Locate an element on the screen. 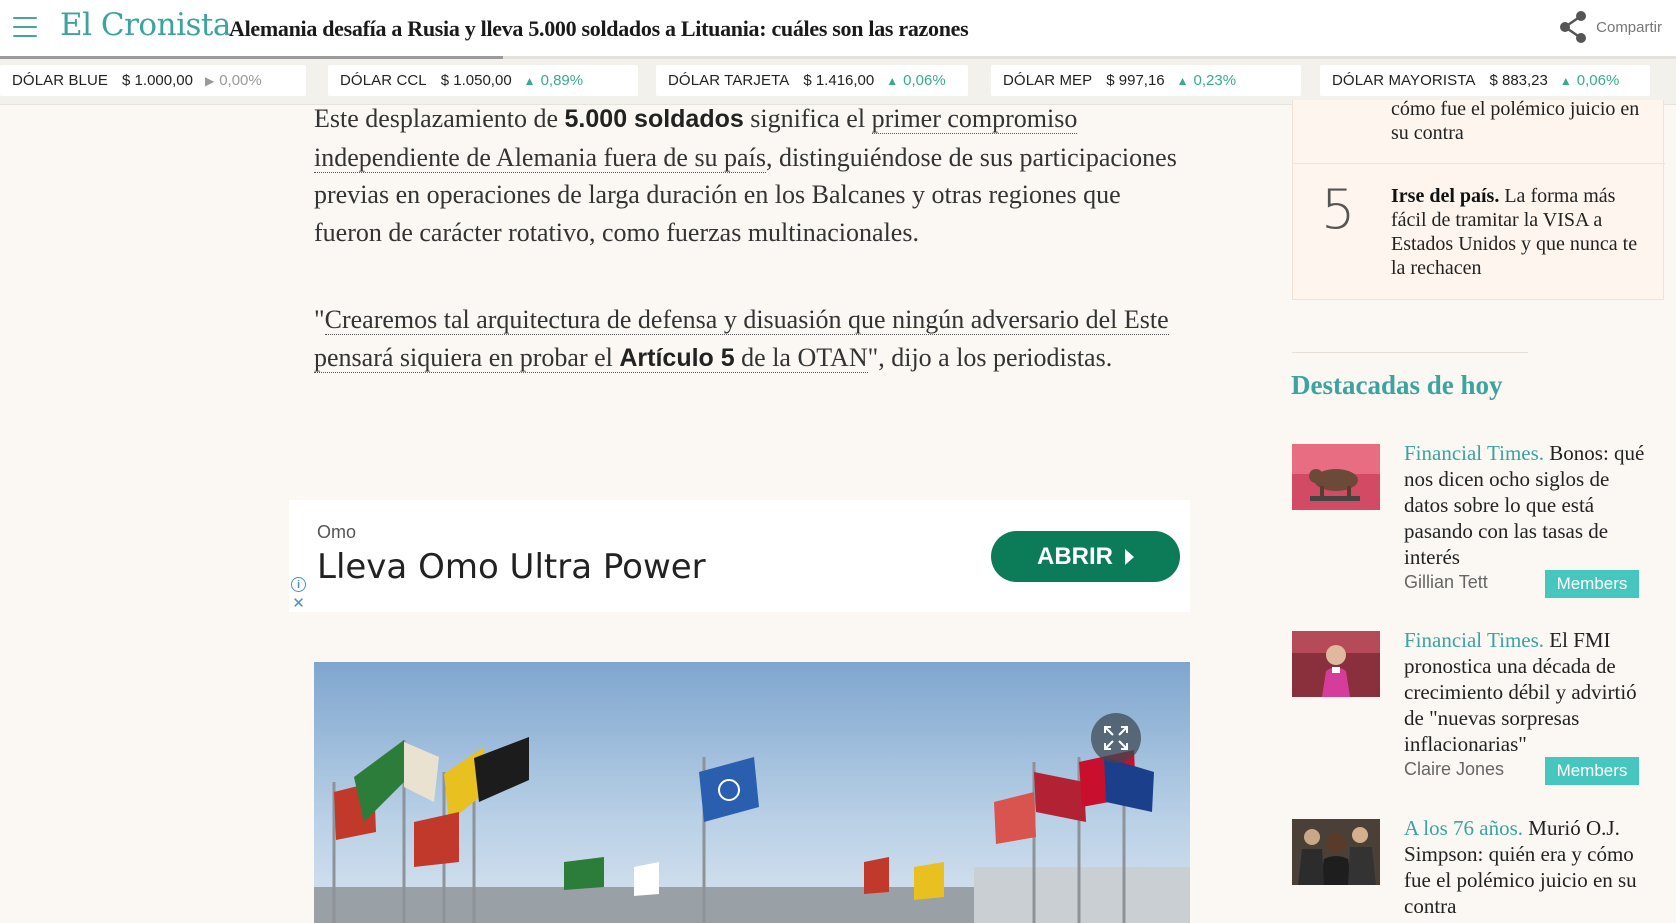 Image resolution: width=1676 pixels, height=923 pixels. article-photo is located at coordinates (752, 792).